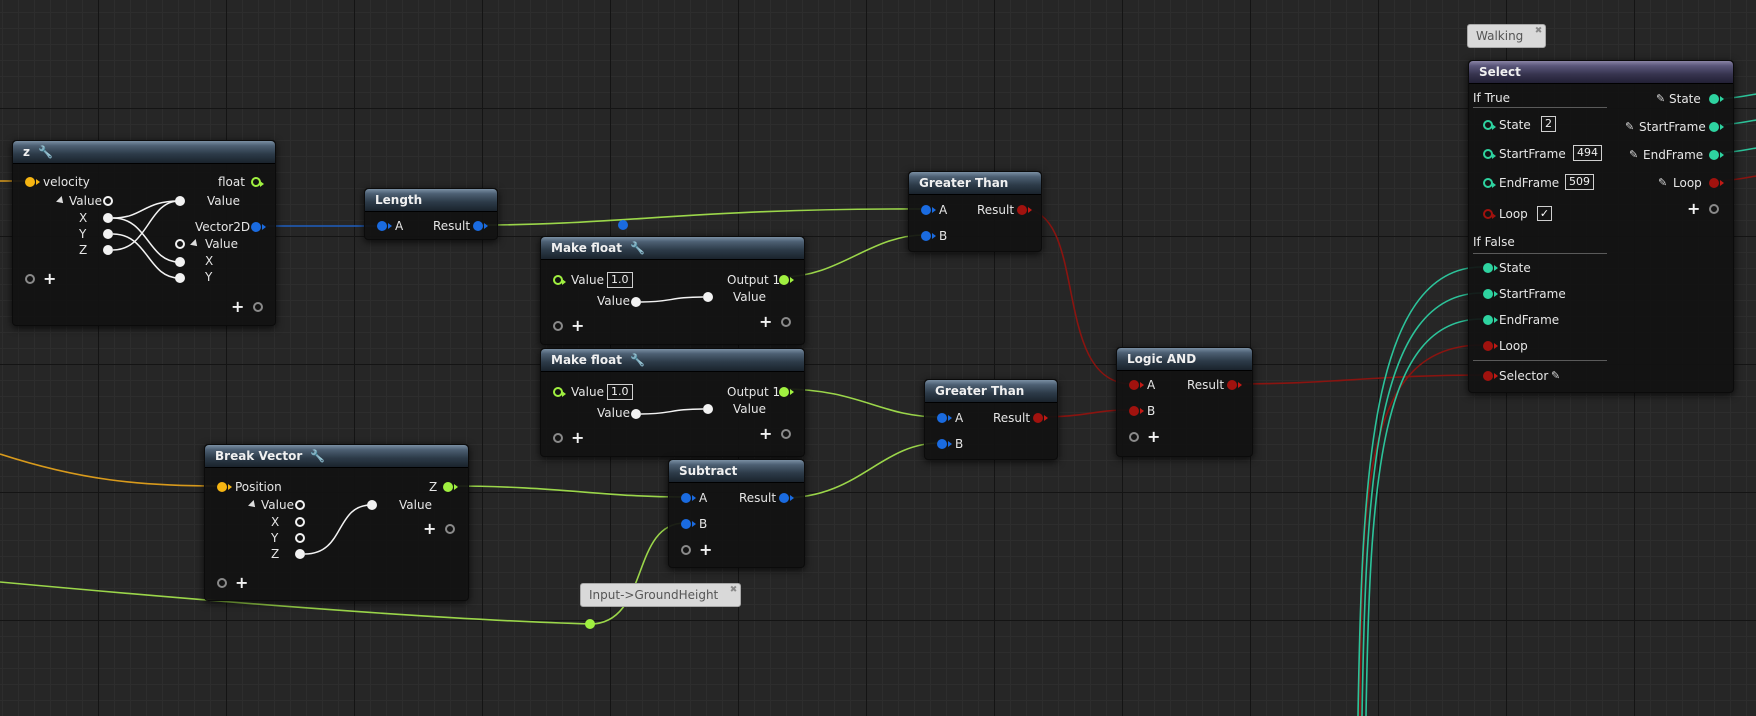  I want to click on wire-length-greater, so click(702, 217).